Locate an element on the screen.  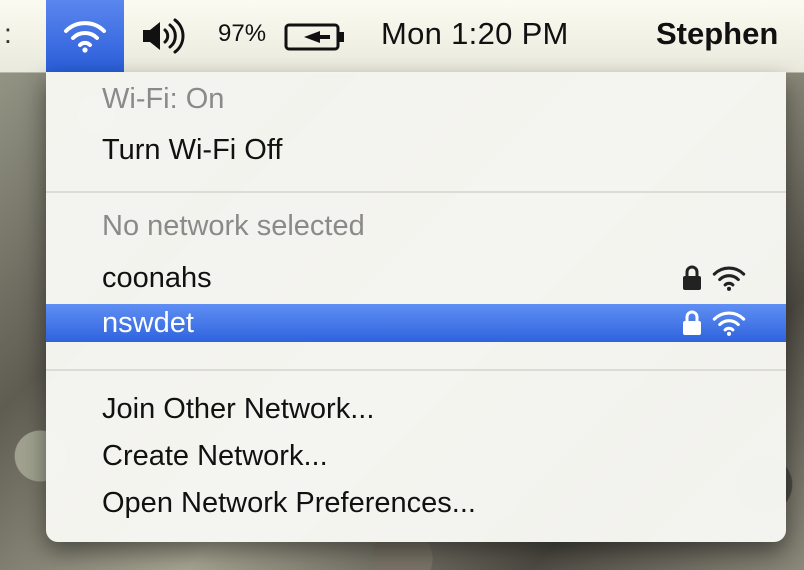
network-item-coonahs: coonahs is located at coordinates (416, 278).